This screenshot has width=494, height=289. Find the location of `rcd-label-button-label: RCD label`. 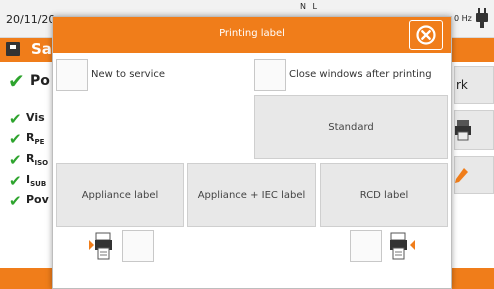

rcd-label-button-label: RCD label is located at coordinates (384, 195).